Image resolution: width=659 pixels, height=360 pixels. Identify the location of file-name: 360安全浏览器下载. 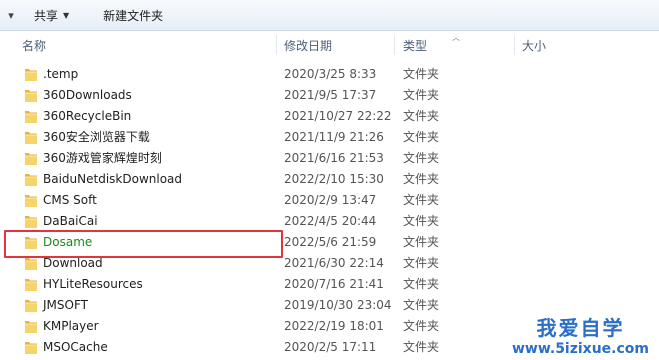
(96, 137).